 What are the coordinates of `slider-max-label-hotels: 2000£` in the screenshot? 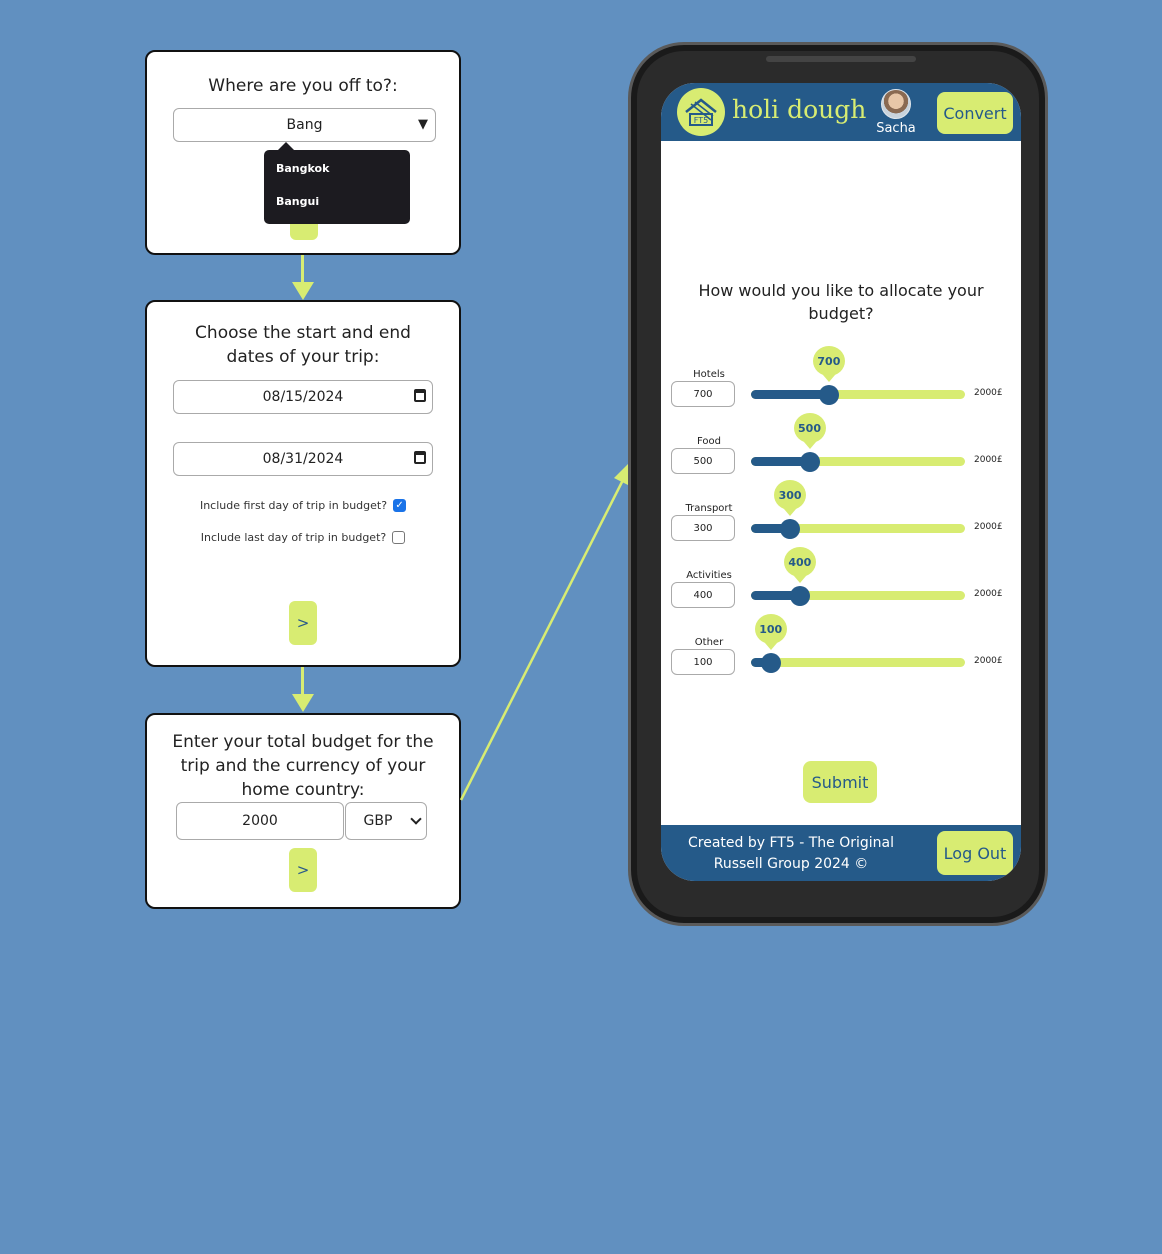 It's located at (988, 393).